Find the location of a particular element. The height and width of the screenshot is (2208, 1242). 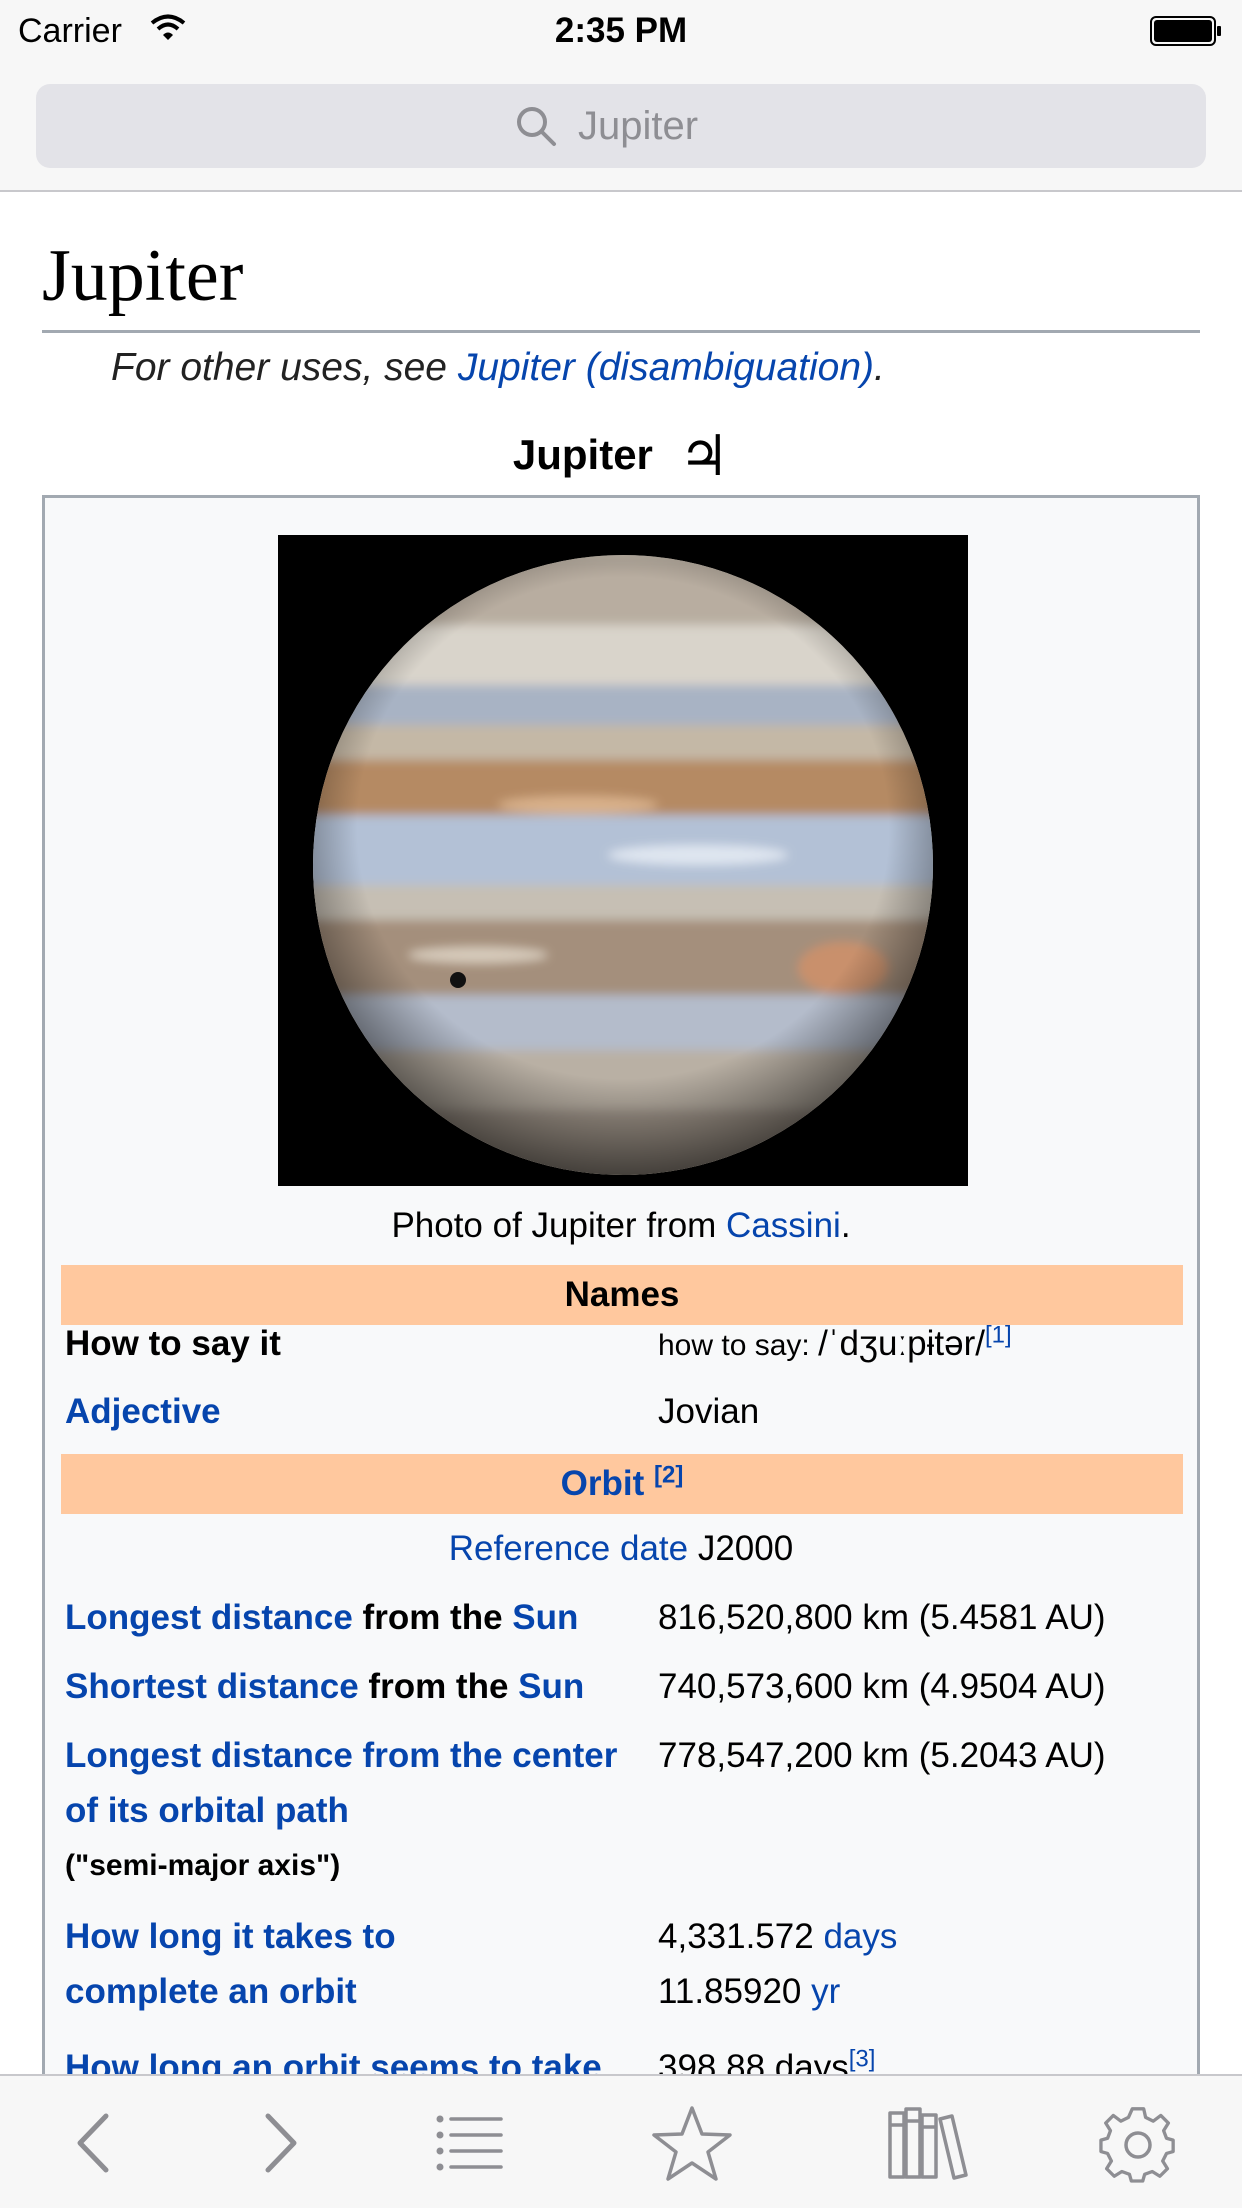

settings-button is located at coordinates (1138, 2143).